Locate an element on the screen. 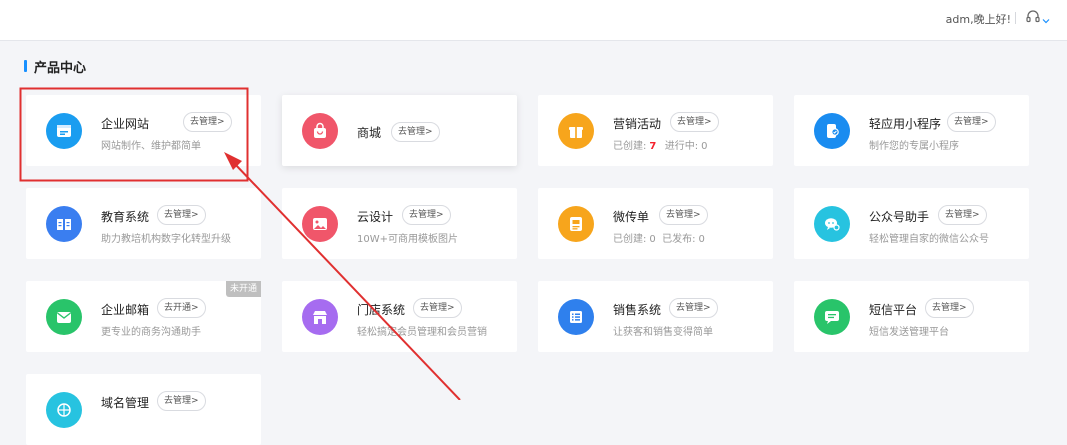  product-card-cloud-design: 云设计 去管理> 10W+可商用模板图片 is located at coordinates (399, 223).